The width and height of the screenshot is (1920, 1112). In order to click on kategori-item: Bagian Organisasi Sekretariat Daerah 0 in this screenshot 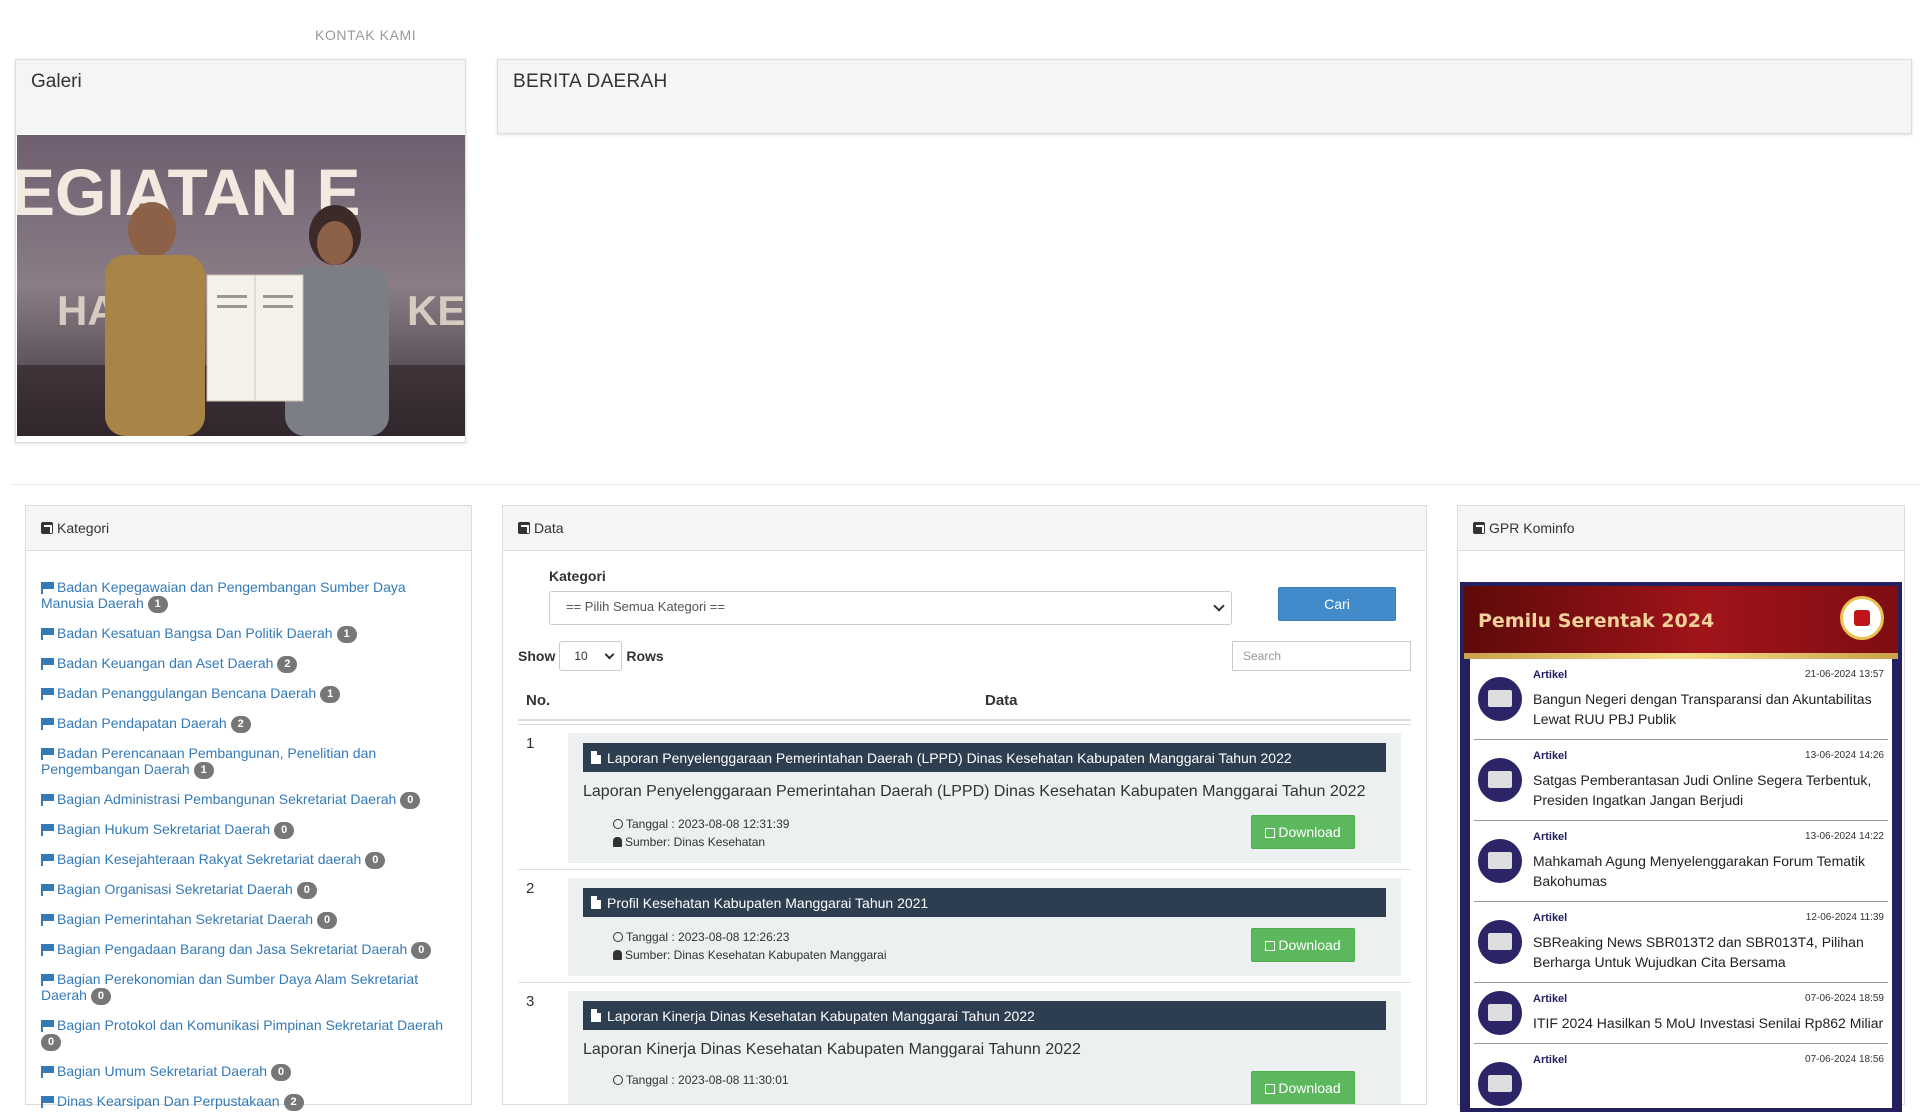, I will do `click(248, 890)`.